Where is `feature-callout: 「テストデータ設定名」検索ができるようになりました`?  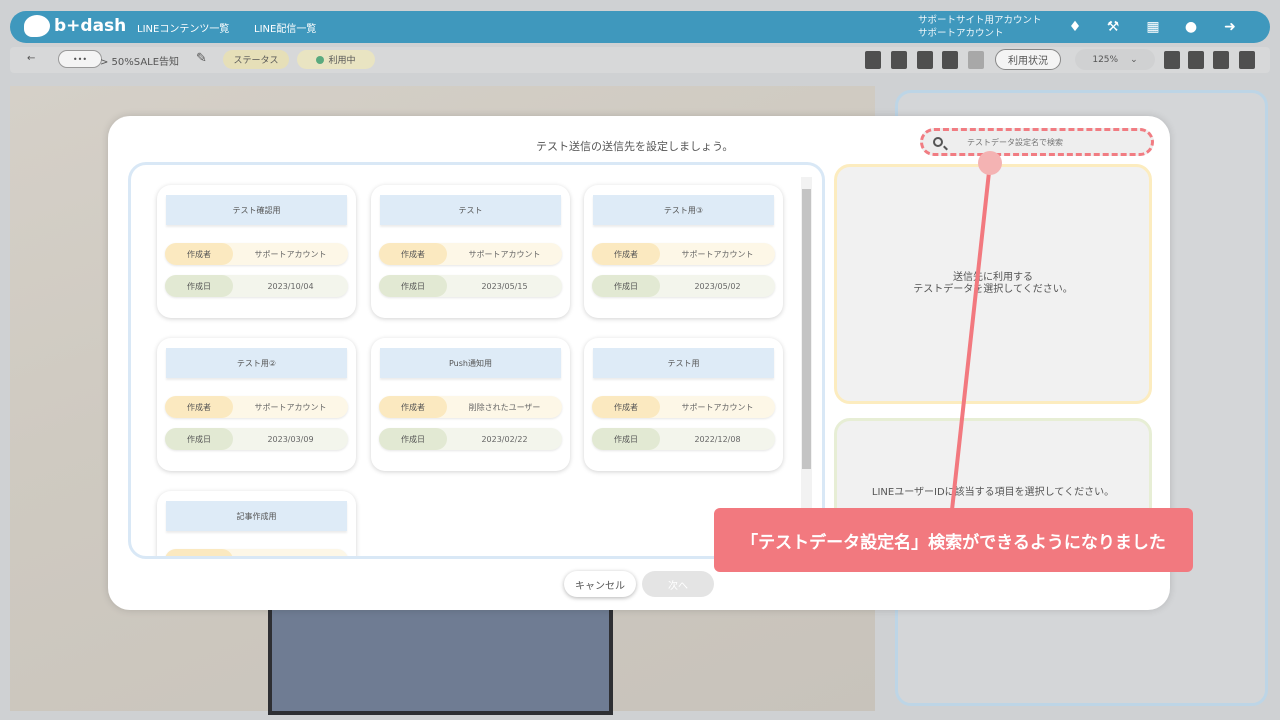
feature-callout: 「テストデータ設定名」検索ができるようになりました is located at coordinates (953, 540).